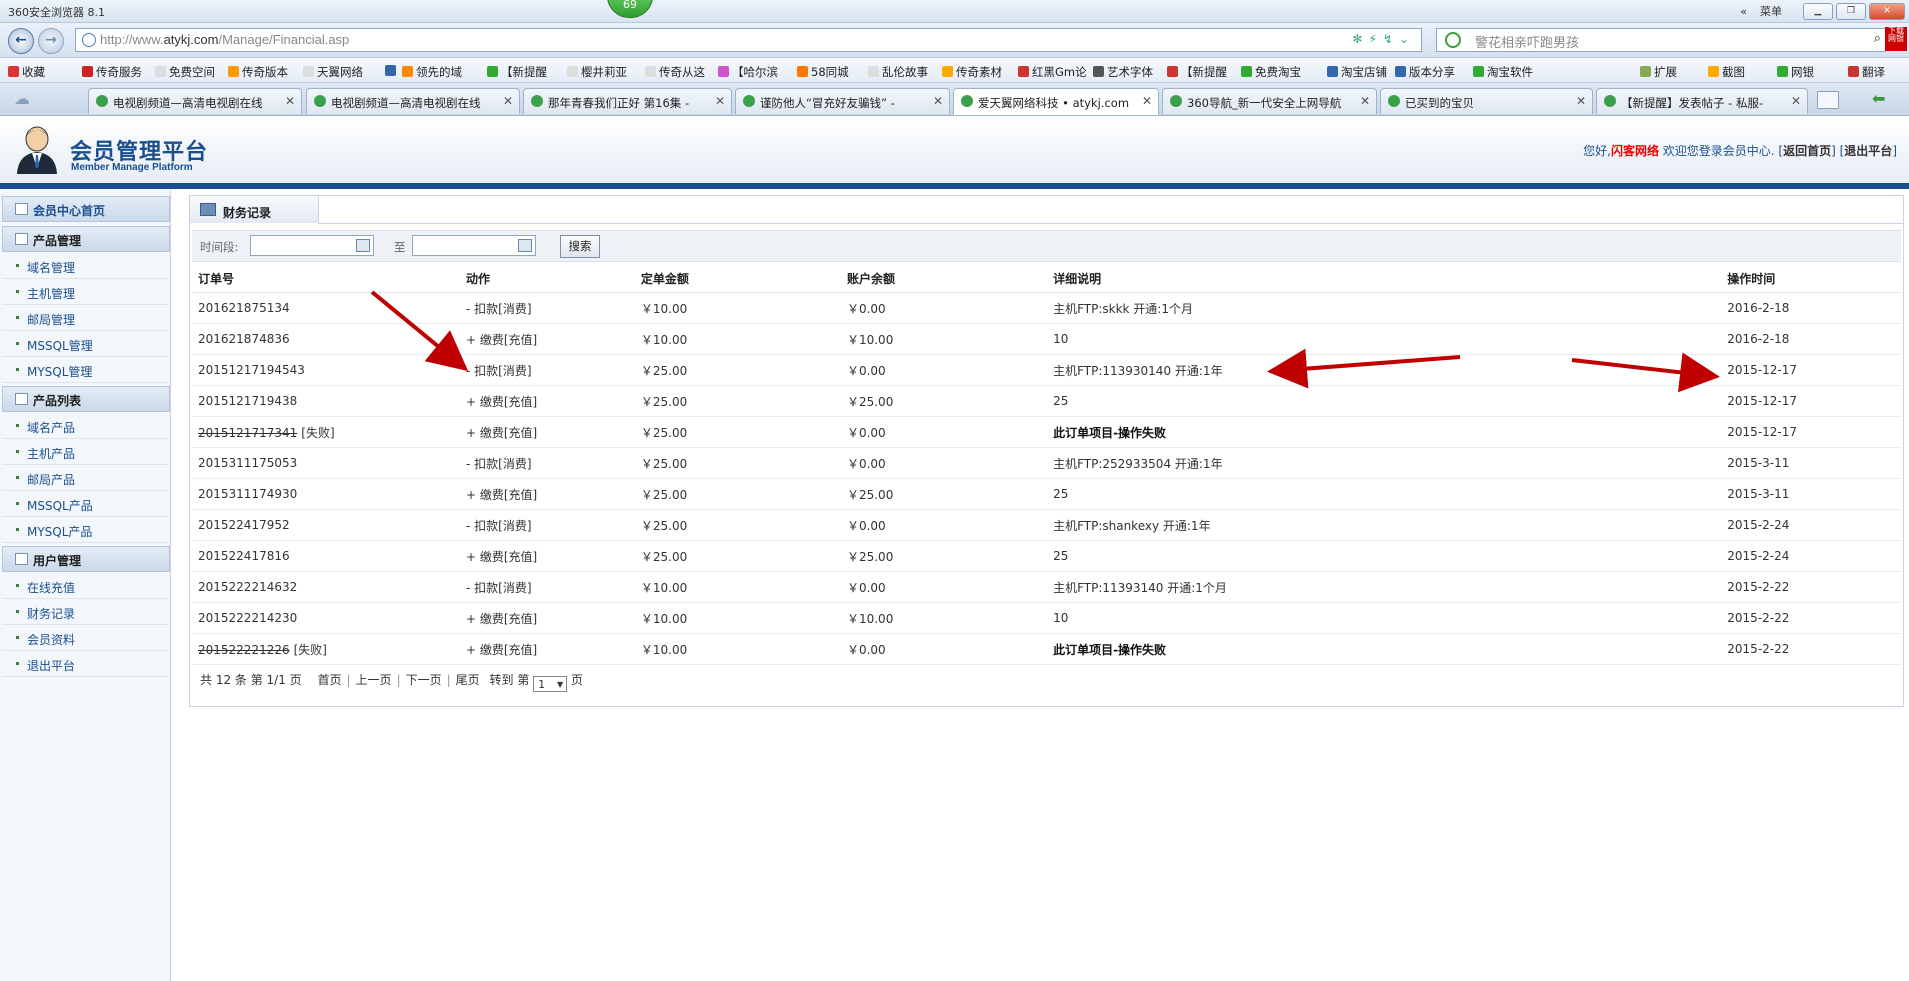  What do you see at coordinates (85, 586) in the screenshot?
I see `sidebar-item: 在线充值` at bounding box center [85, 586].